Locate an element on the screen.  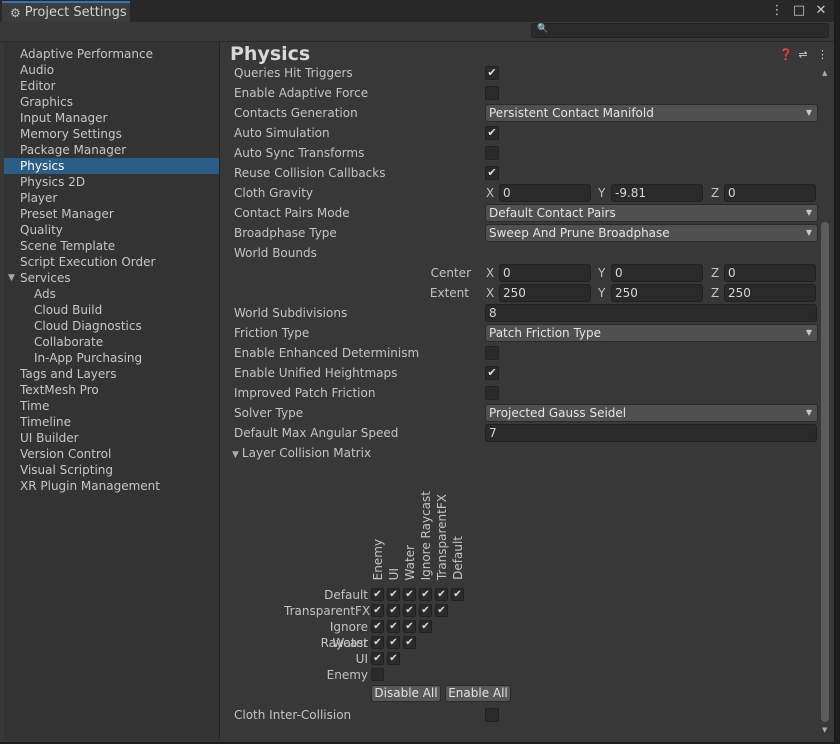
sidebar-item-label: XR Plugin Management is located at coordinates (90, 486).